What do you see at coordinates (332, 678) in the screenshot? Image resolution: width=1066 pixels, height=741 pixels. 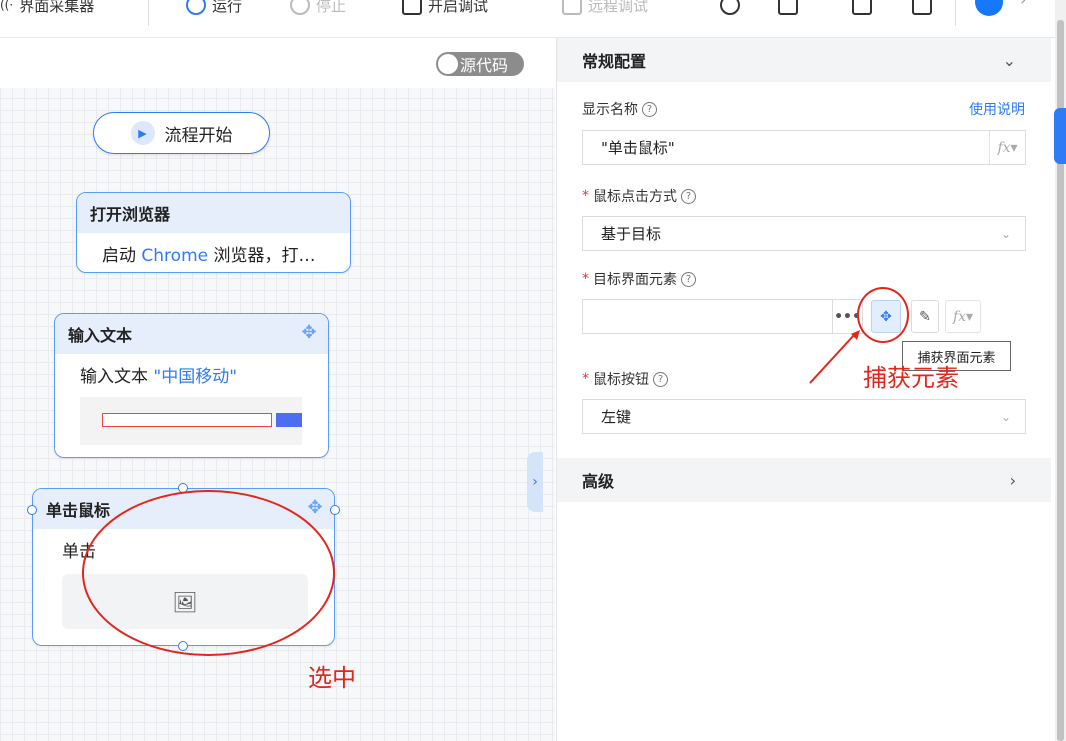 I see `select-annotation-text: 选中` at bounding box center [332, 678].